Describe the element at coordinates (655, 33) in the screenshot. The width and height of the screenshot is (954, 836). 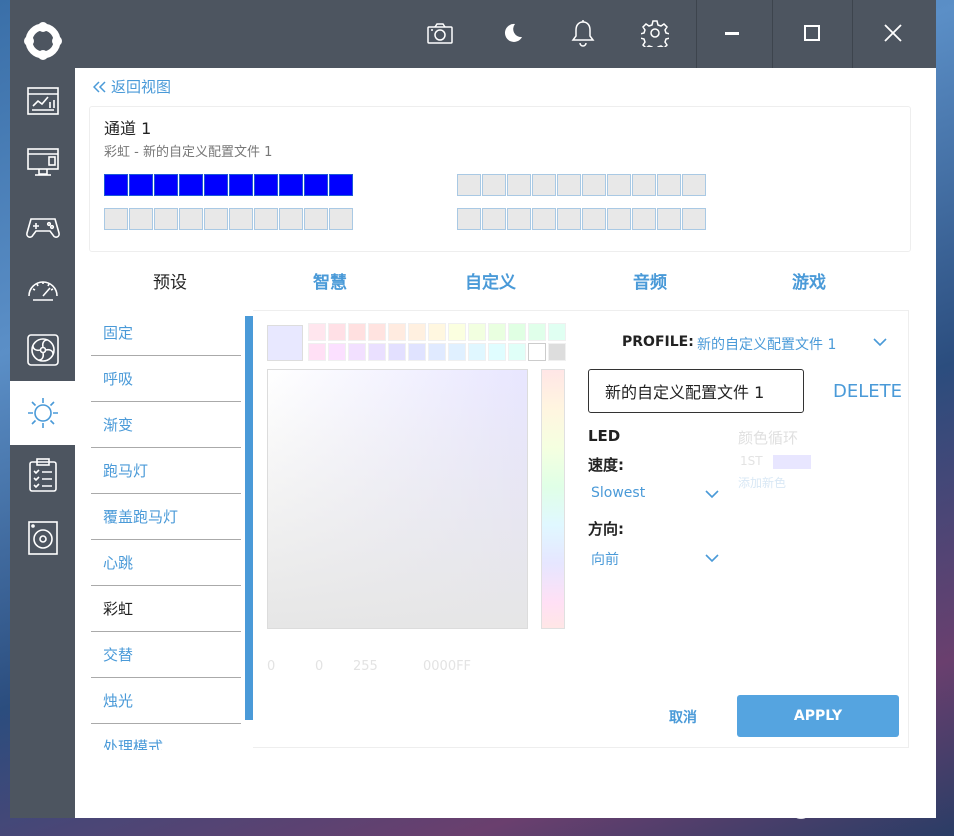
I see `settings-button` at that location.